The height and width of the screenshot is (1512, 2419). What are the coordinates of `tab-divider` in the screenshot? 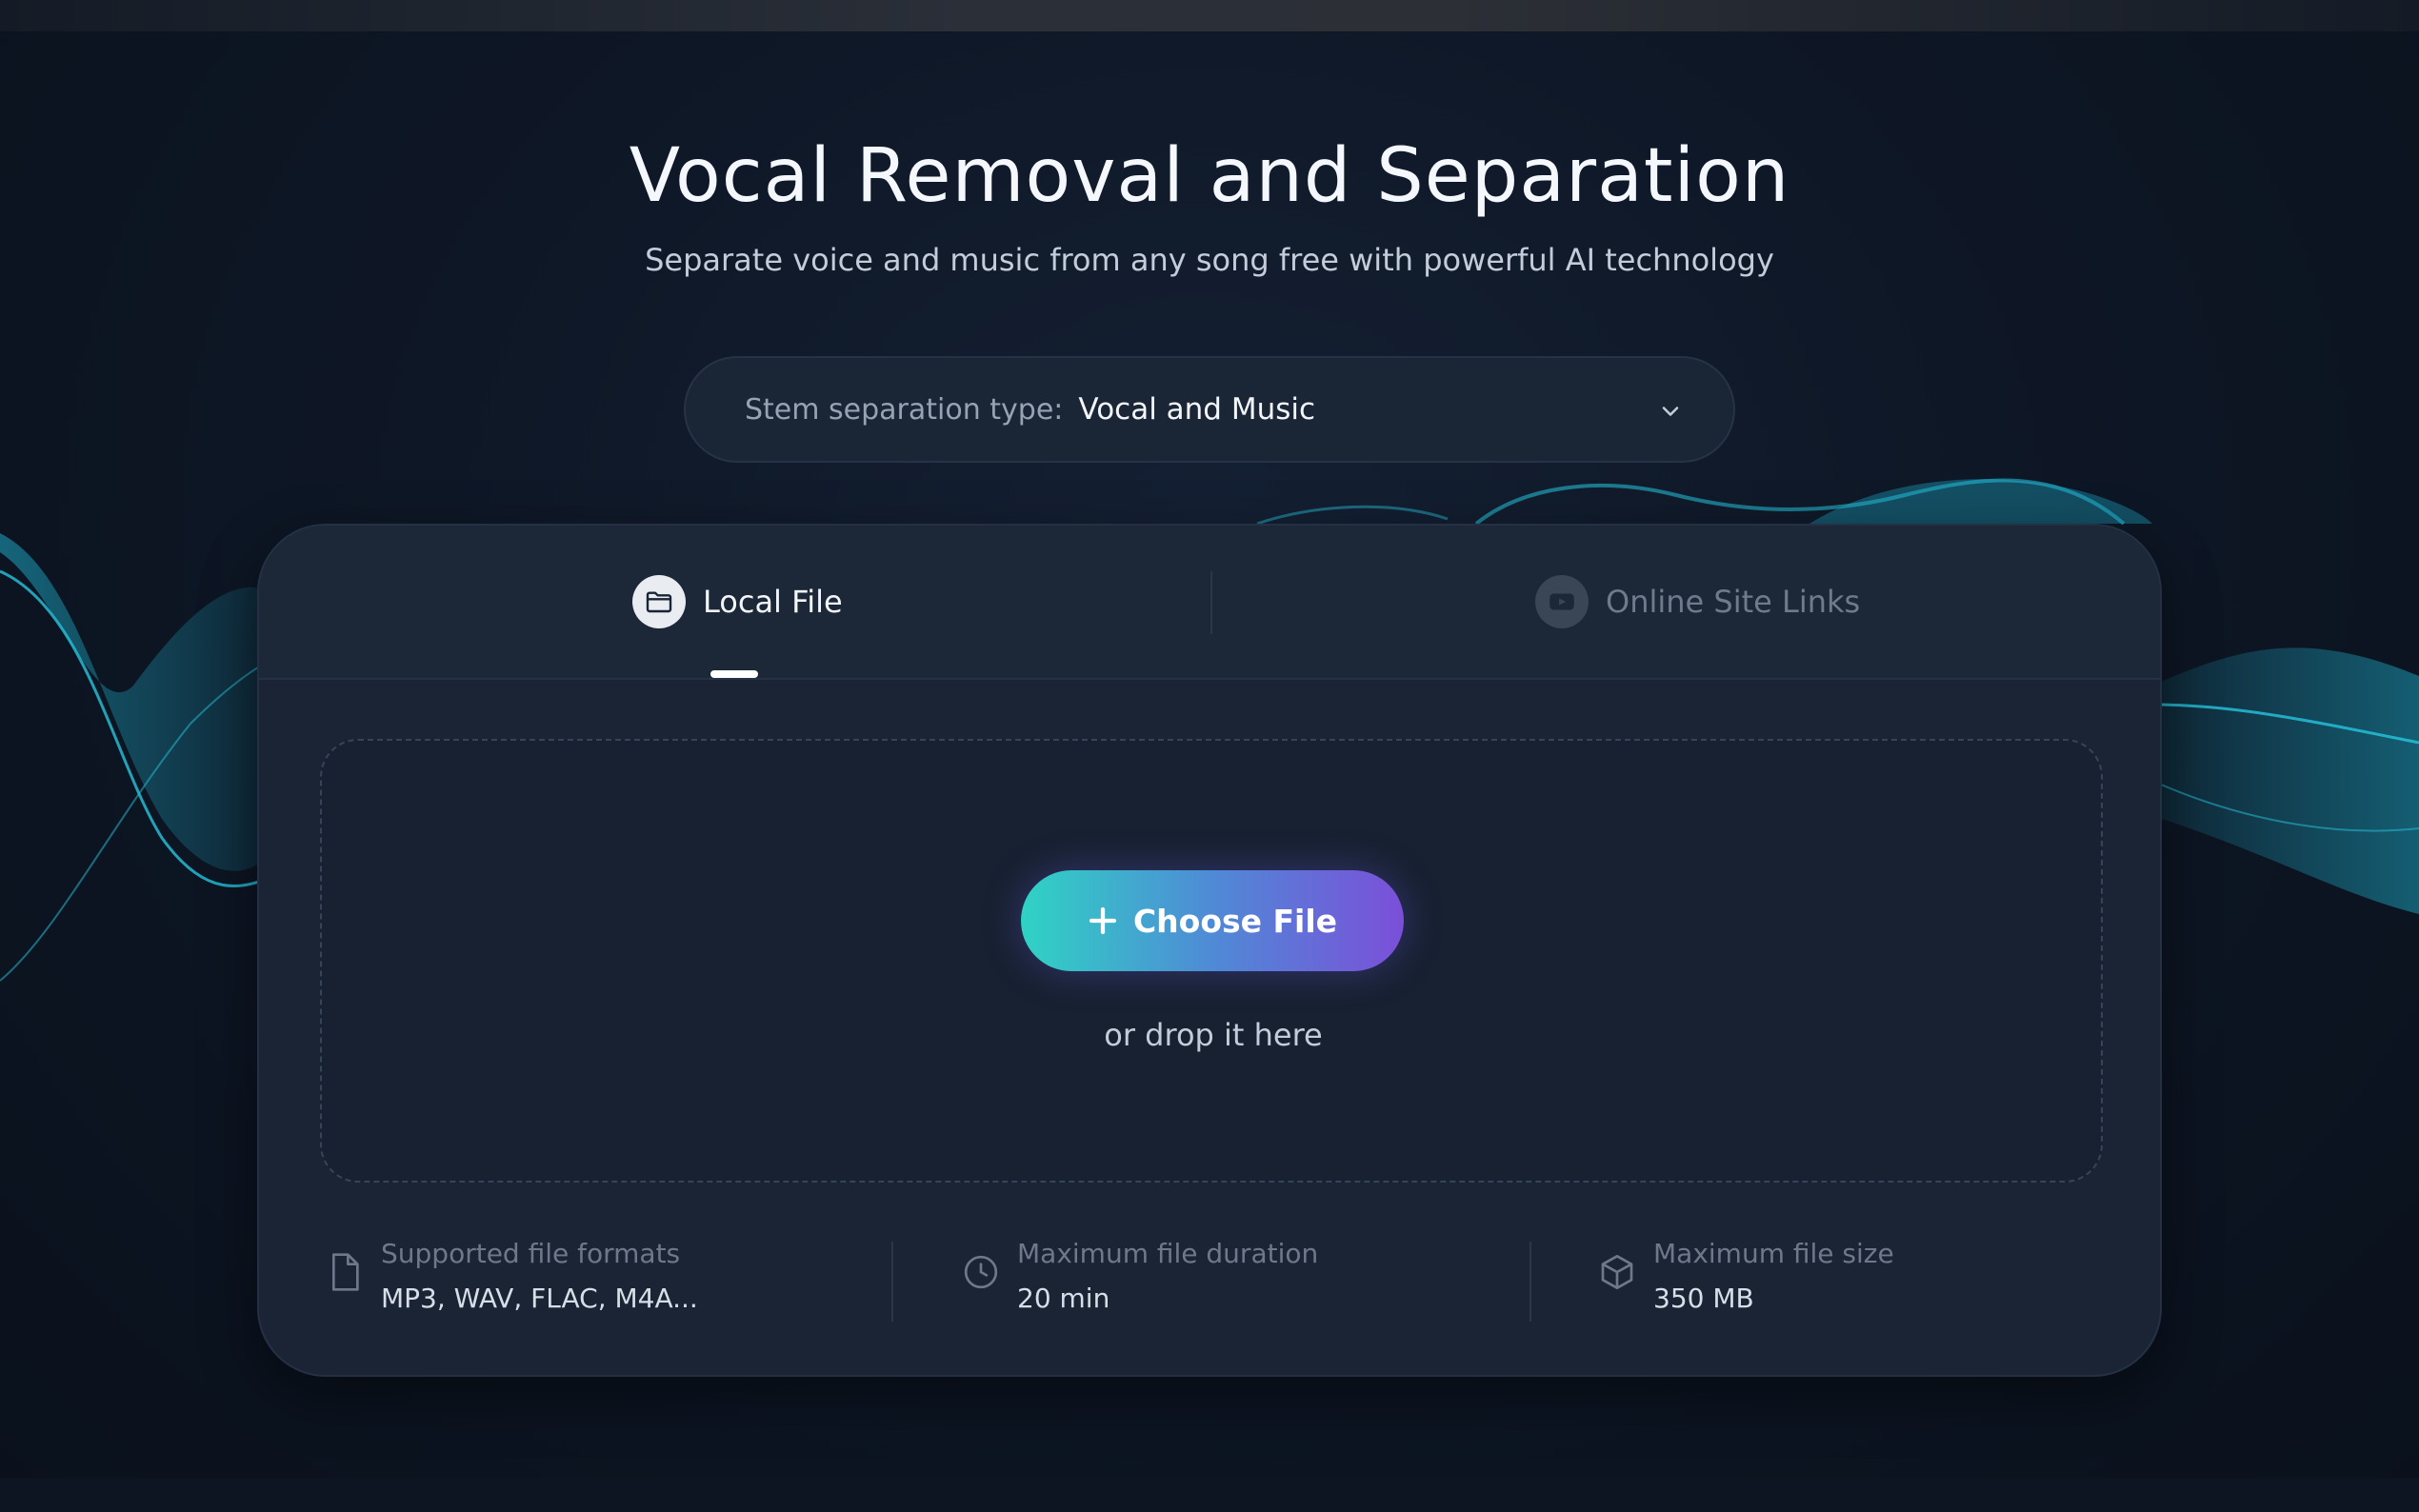 It's located at (1211, 602).